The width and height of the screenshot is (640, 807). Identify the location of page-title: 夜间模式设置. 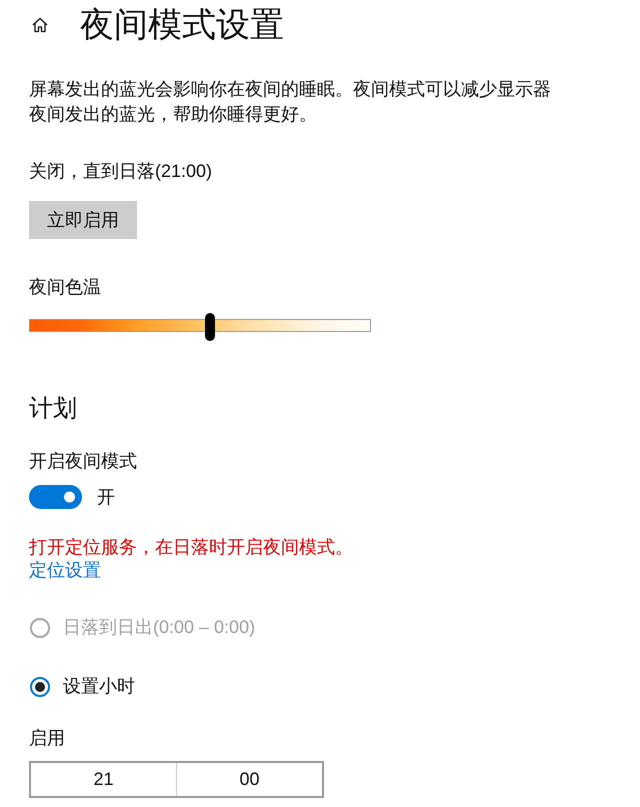
(182, 25).